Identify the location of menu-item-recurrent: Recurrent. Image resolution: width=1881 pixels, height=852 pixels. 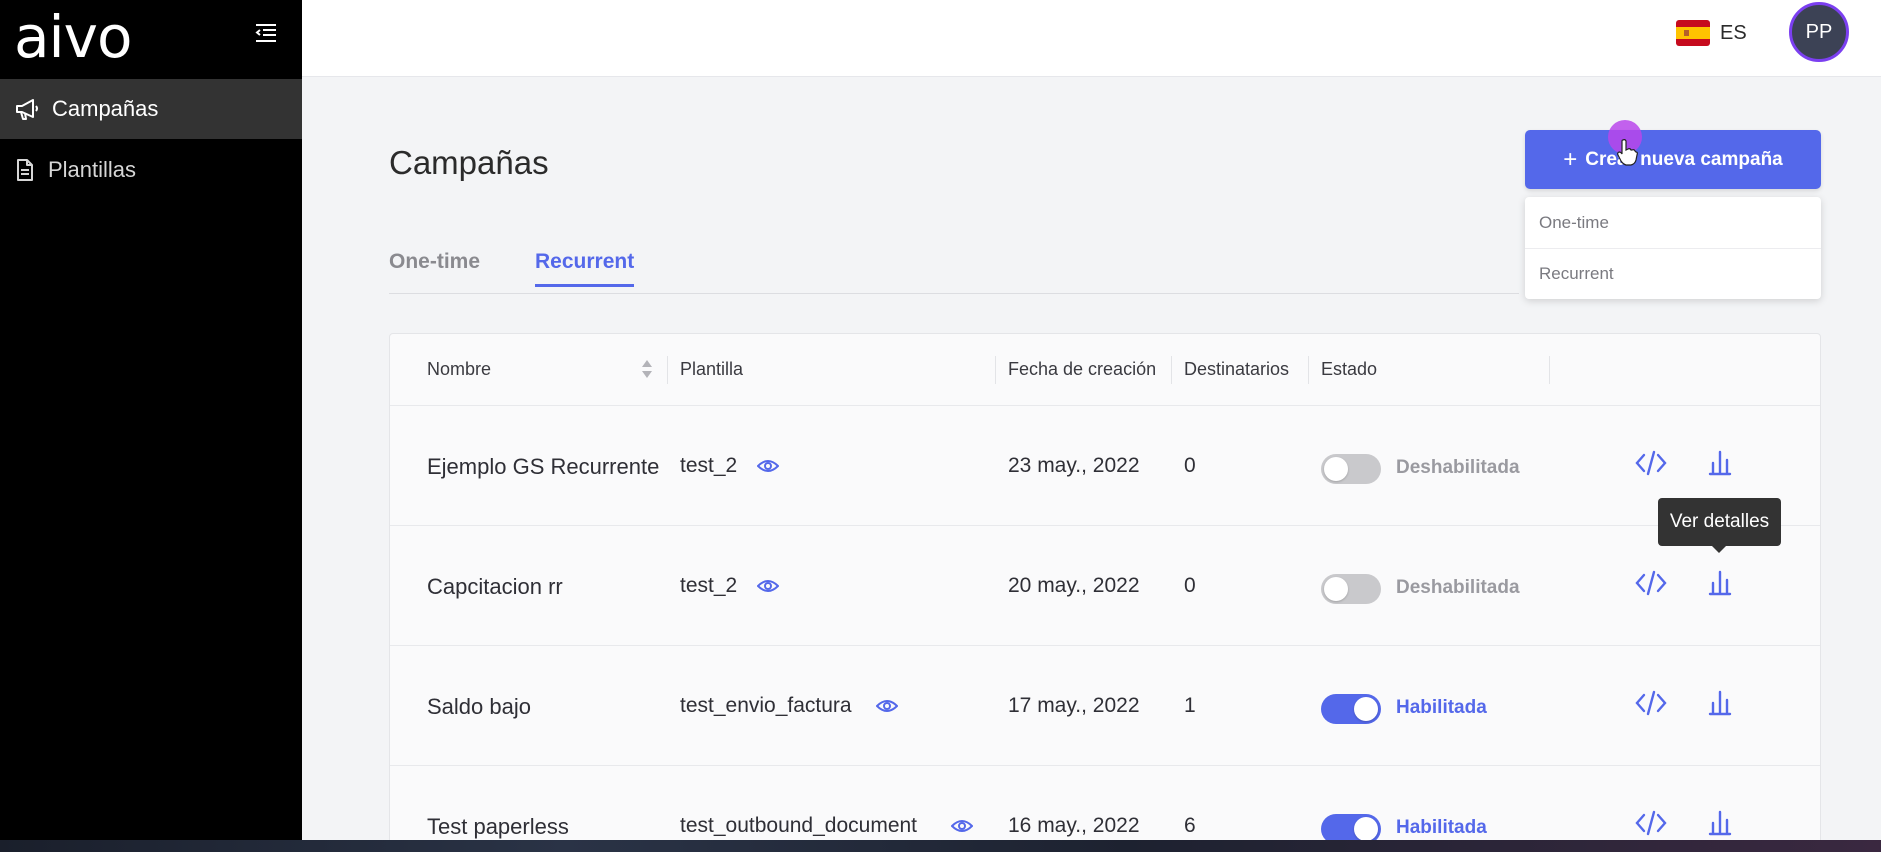
(1673, 273).